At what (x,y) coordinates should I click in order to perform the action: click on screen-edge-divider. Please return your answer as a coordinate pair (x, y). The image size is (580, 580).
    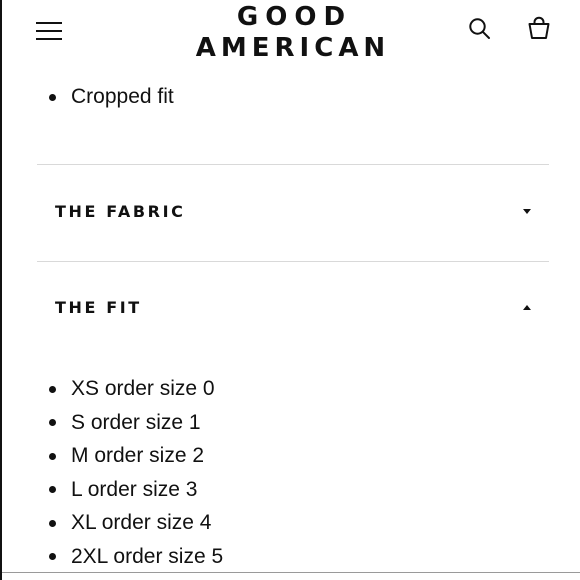
    Looking at the image, I should click on (291, 572).